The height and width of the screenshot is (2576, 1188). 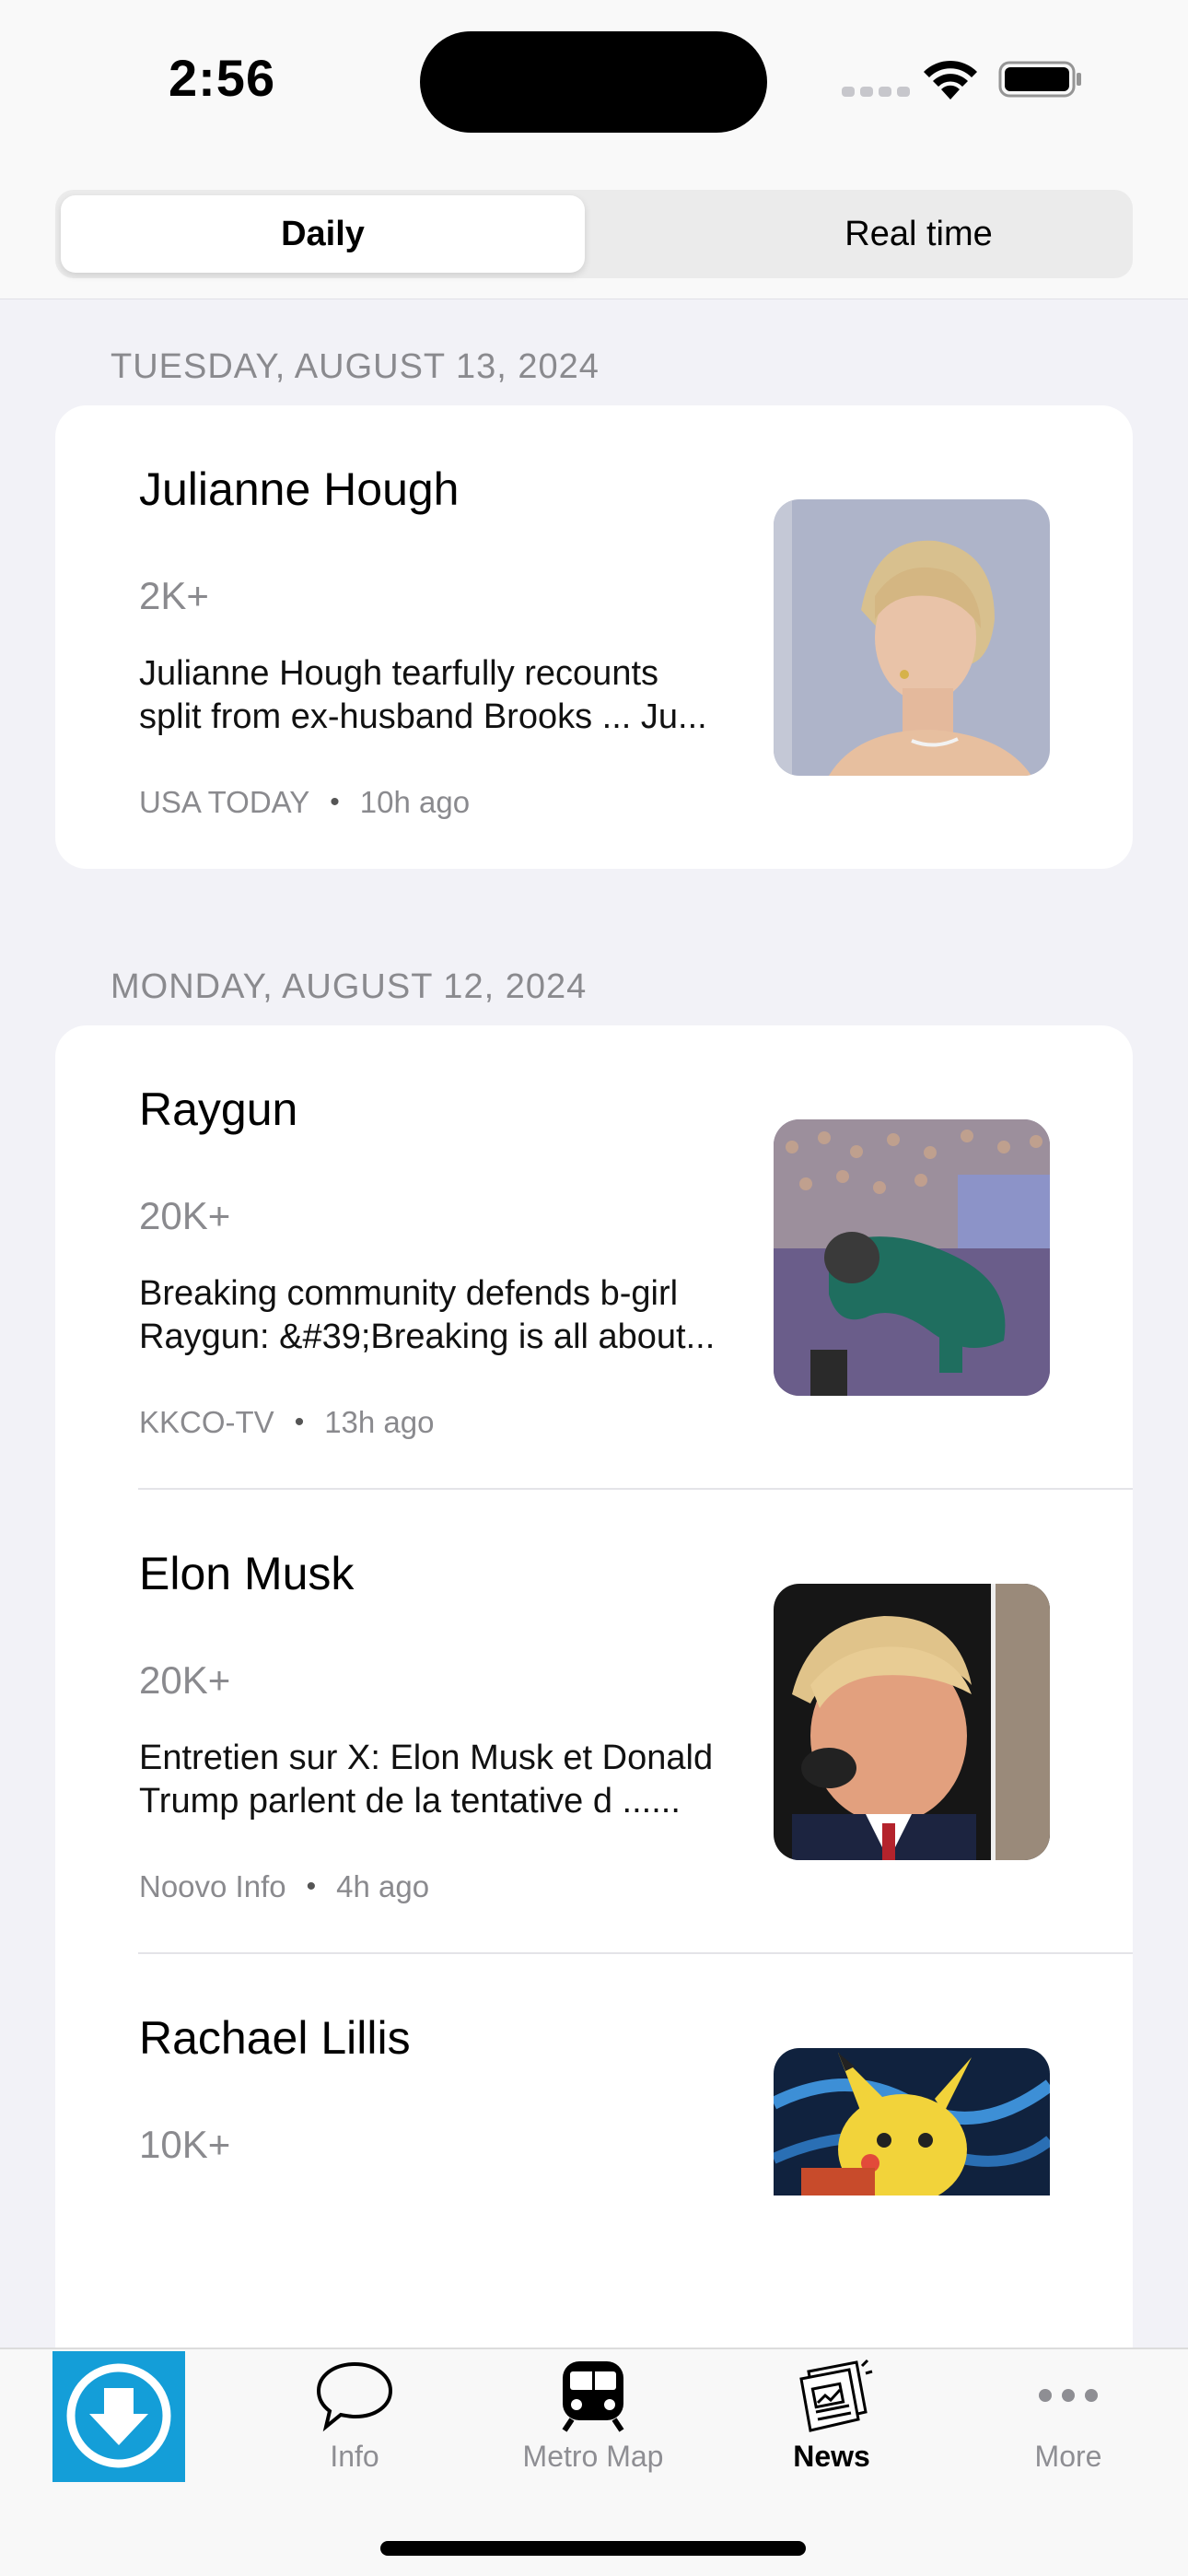 What do you see at coordinates (218, 1109) in the screenshot?
I see `trend-title: Raygun` at bounding box center [218, 1109].